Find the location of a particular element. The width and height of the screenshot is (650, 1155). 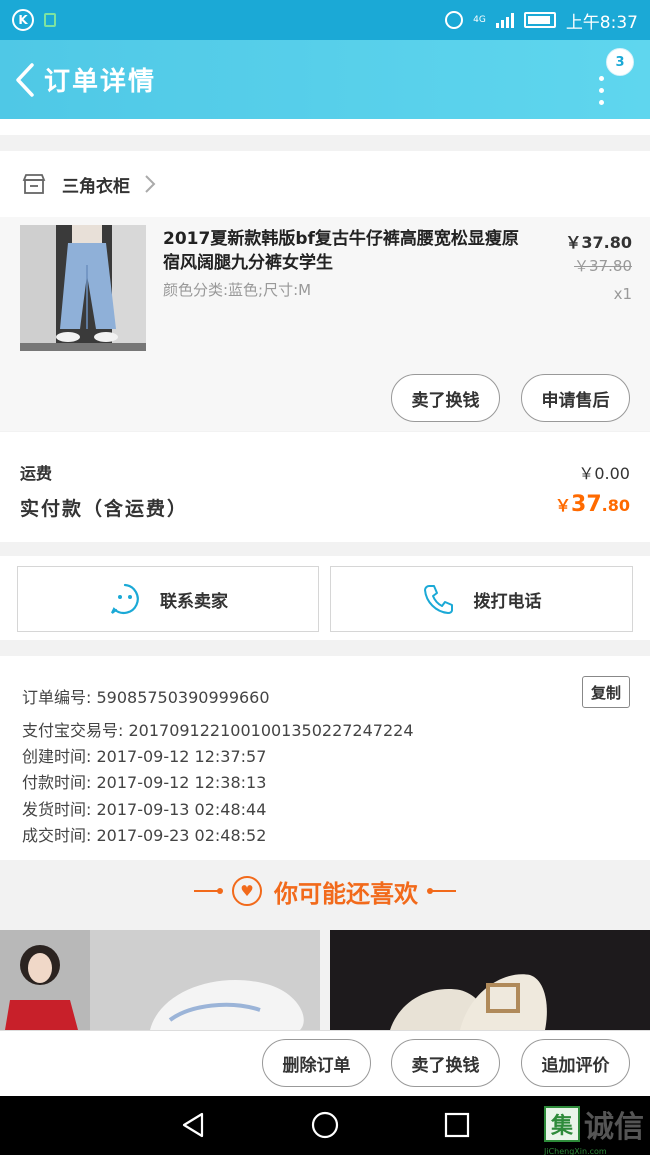

system-nav-bar: 集 诚信 JiChengXin.com is located at coordinates (325, 1125).